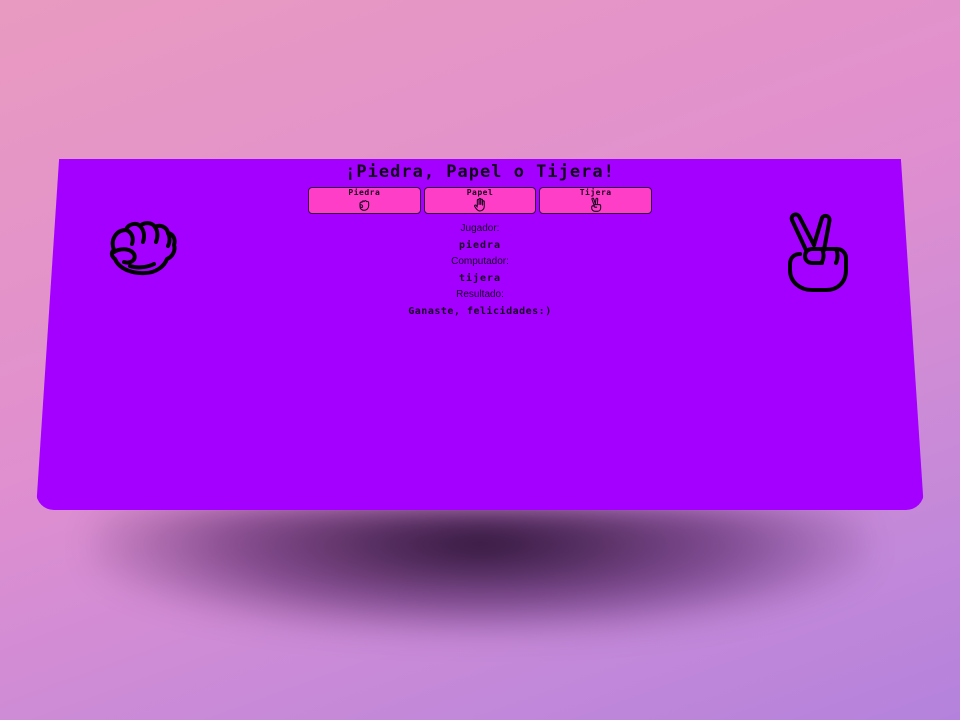 This screenshot has width=960, height=720. I want to click on rock-button: Piedra, so click(364, 200).